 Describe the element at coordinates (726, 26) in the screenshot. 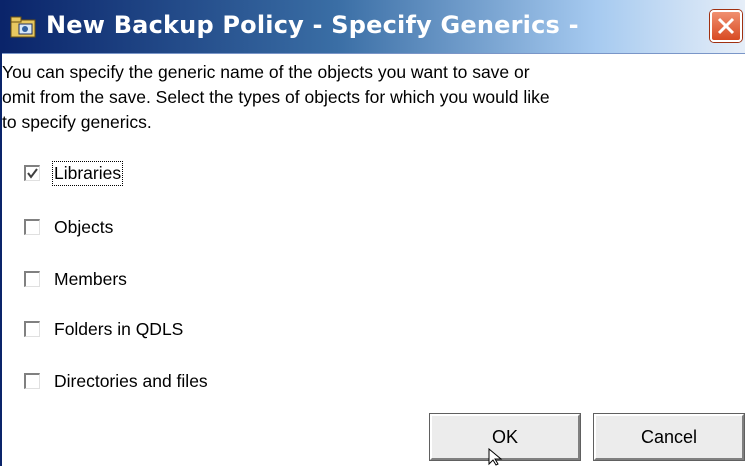

I see `close-button` at that location.